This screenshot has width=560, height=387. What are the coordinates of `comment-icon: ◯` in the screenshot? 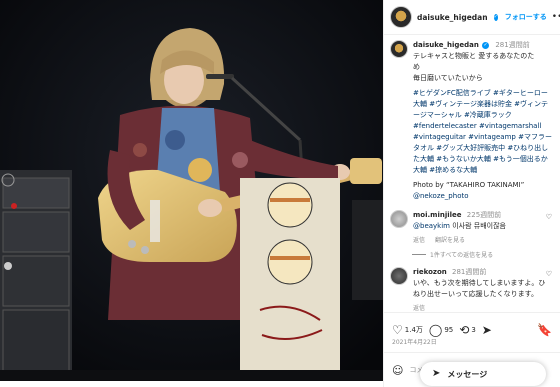 It's located at (435, 330).